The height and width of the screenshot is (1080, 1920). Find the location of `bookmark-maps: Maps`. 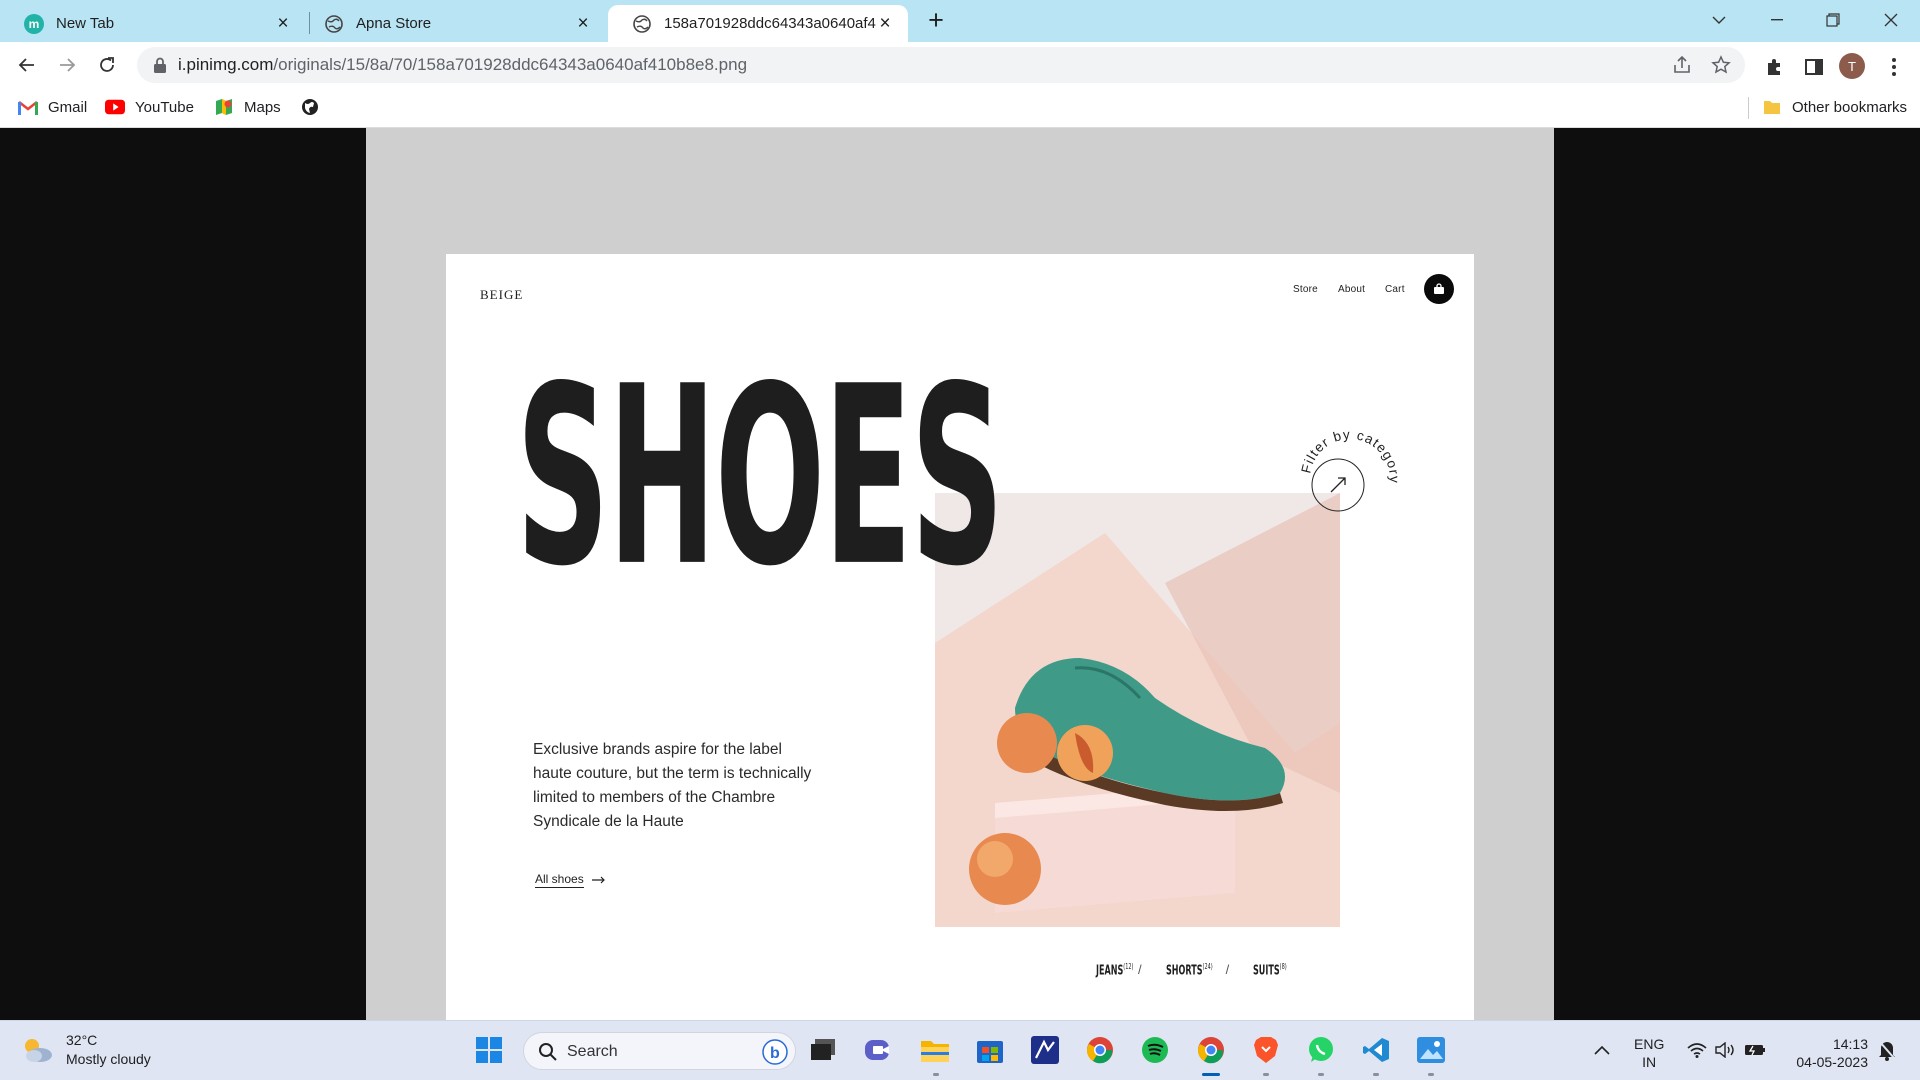

bookmark-maps: Maps is located at coordinates (247, 107).